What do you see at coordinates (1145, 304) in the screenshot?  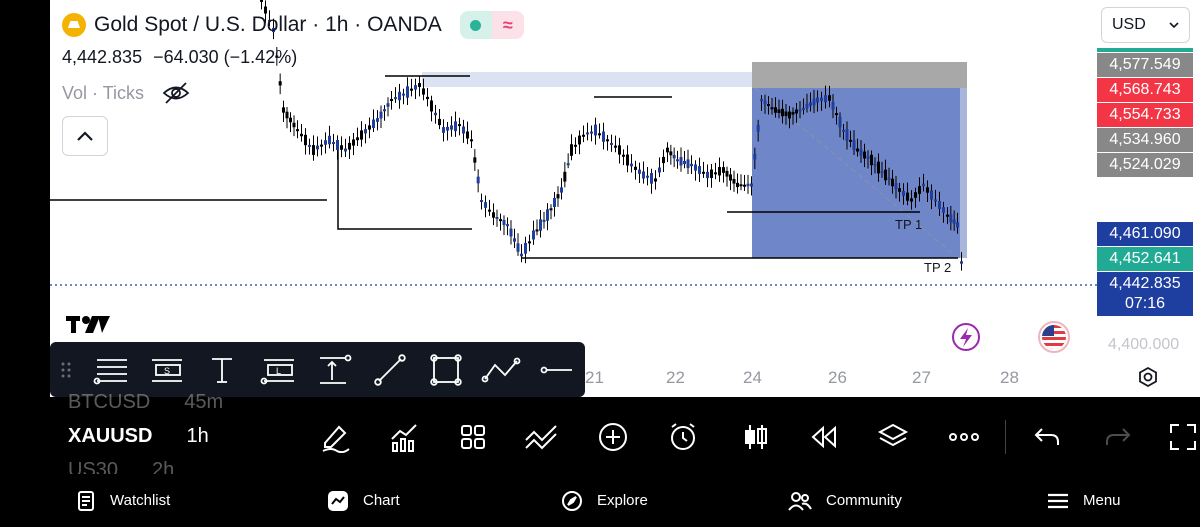 I see `countdown-tag: 07:16` at bounding box center [1145, 304].